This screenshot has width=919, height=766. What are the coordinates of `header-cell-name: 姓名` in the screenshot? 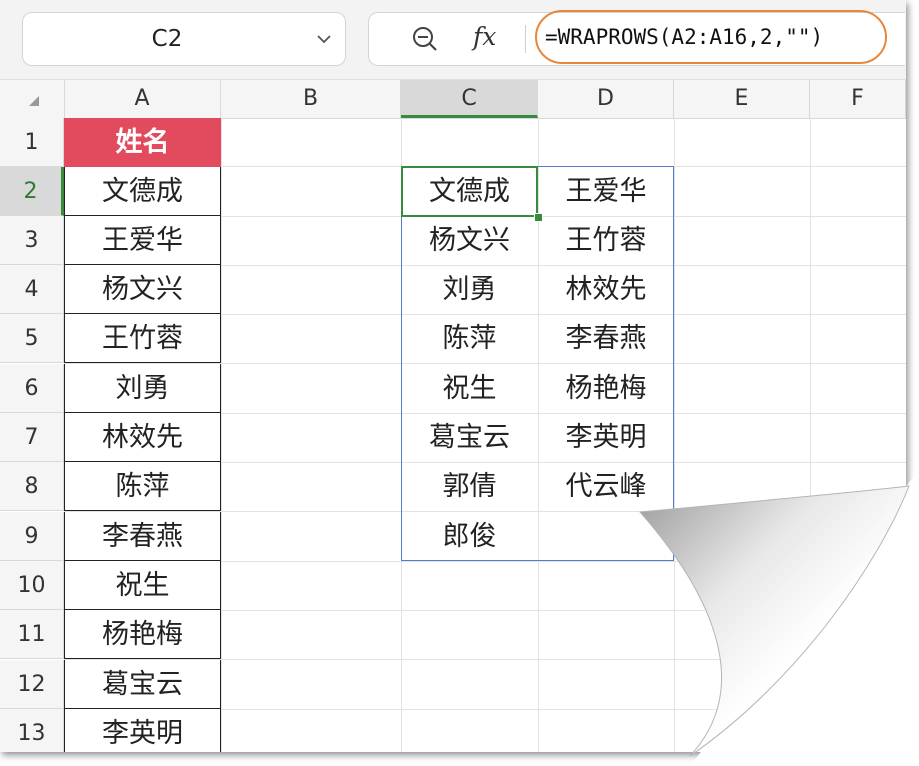 It's located at (142, 142).